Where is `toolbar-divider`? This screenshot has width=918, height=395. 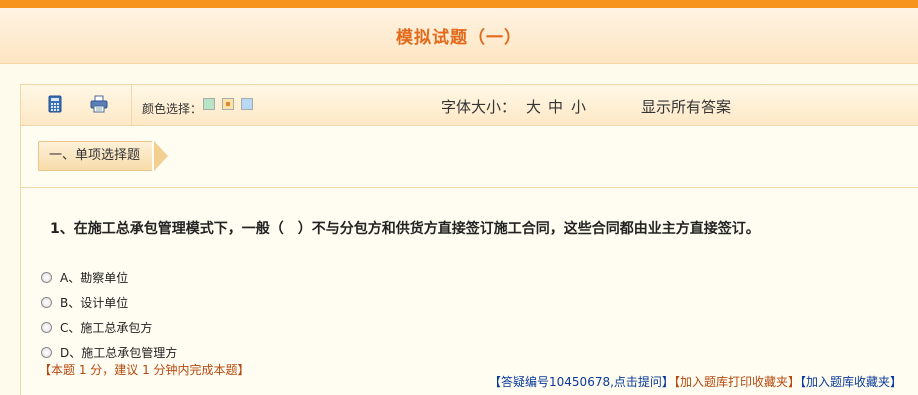 toolbar-divider is located at coordinates (131, 105).